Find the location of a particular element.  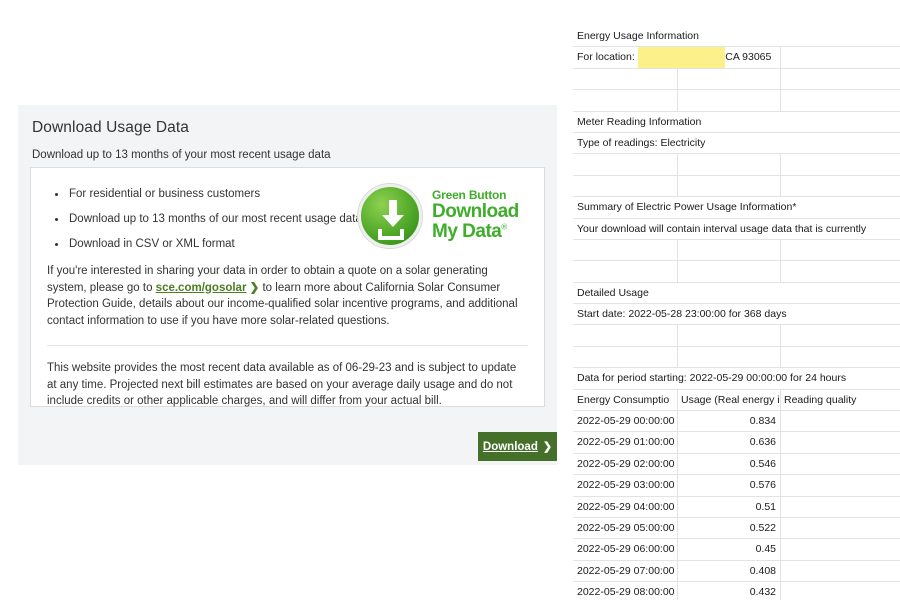

list-item: For residential or business customers is located at coordinates (216, 194).